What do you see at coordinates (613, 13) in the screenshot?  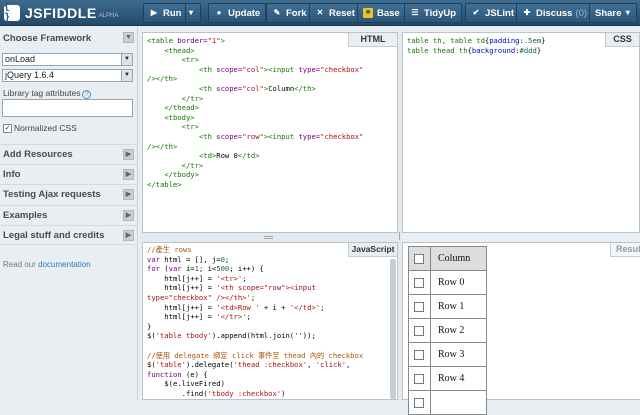 I see `share-button: Share ▾` at bounding box center [613, 13].